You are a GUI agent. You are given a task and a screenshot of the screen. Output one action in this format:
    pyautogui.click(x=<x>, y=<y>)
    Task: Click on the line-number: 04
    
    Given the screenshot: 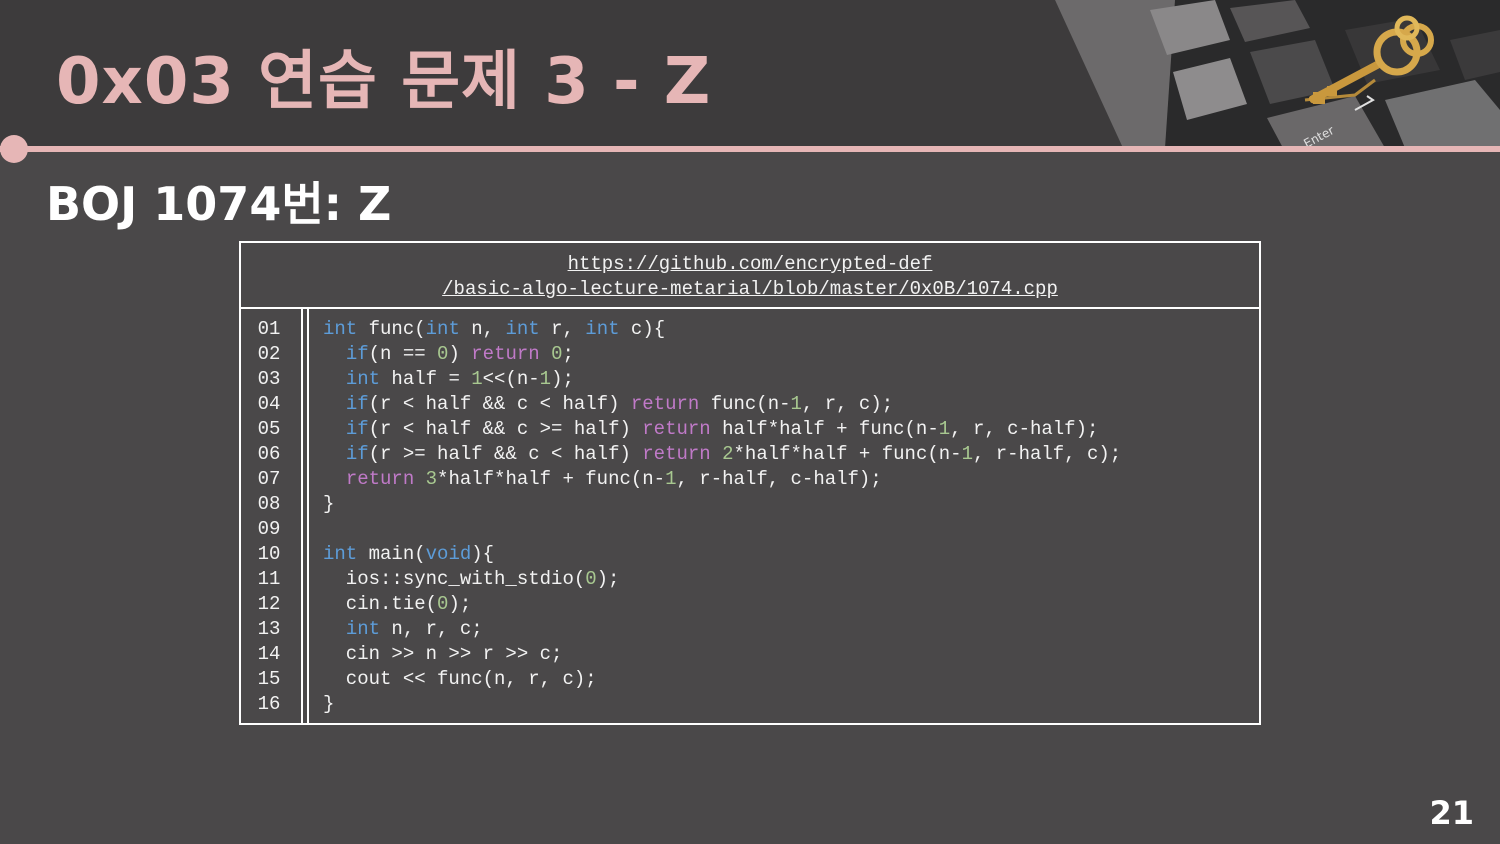 What is the action you would take?
    pyautogui.click(x=269, y=404)
    